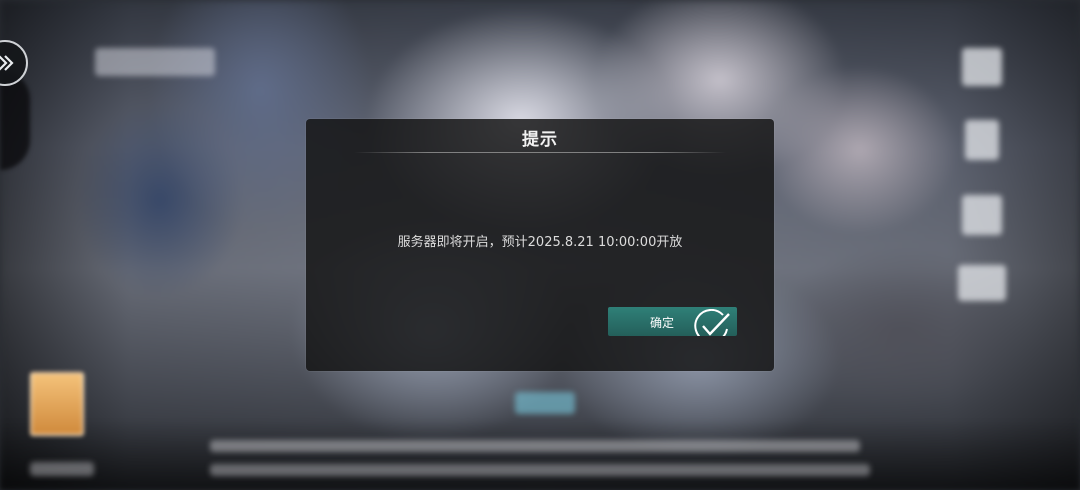  What do you see at coordinates (540, 242) in the screenshot?
I see `dialog-message: 服务器即将开启，预计2025.8.21 10:00:00开放` at bounding box center [540, 242].